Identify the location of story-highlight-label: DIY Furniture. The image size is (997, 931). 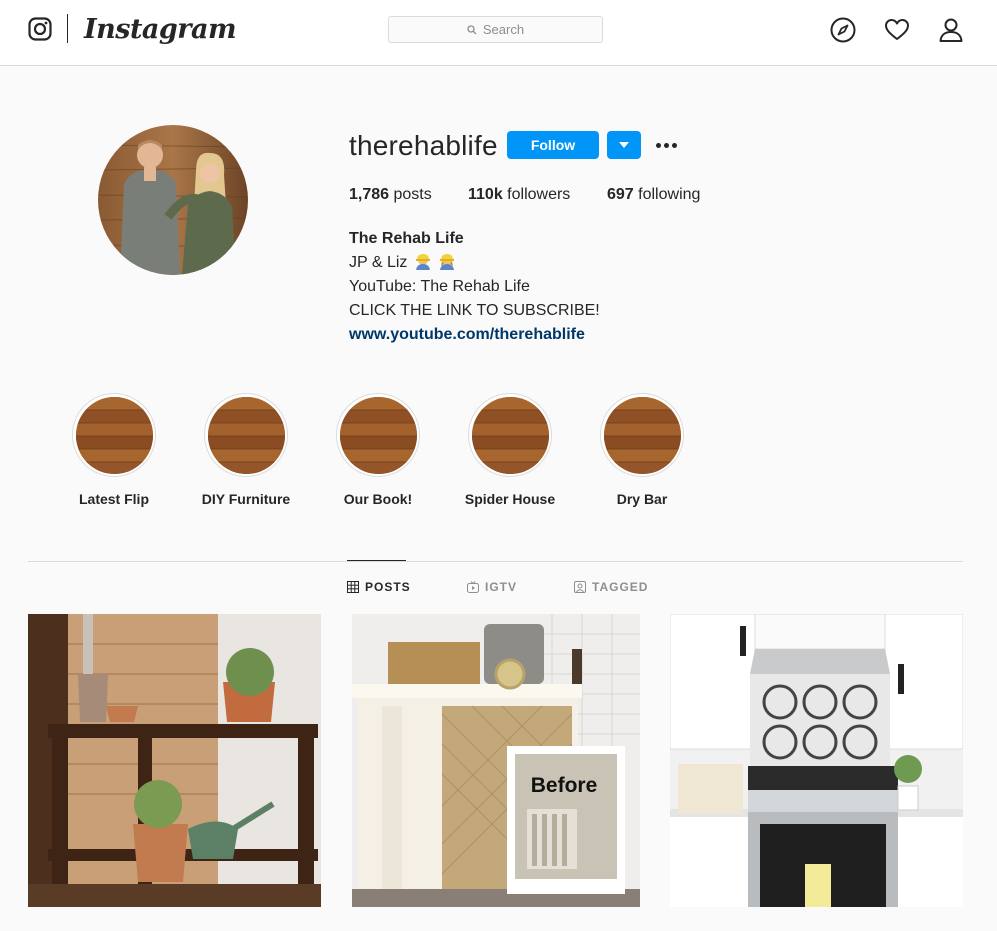
(246, 499).